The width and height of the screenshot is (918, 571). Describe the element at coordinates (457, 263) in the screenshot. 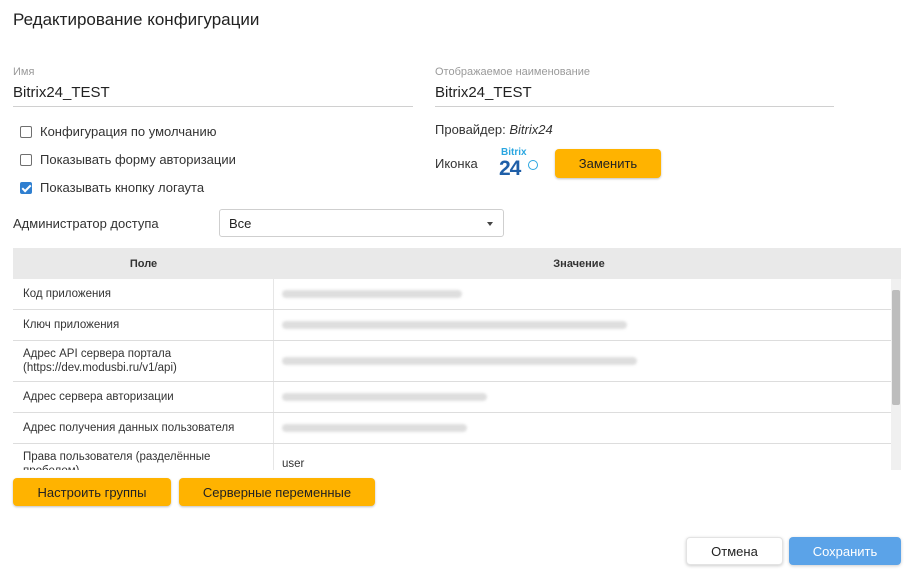

I see `table-header: Поле Значение` at that location.